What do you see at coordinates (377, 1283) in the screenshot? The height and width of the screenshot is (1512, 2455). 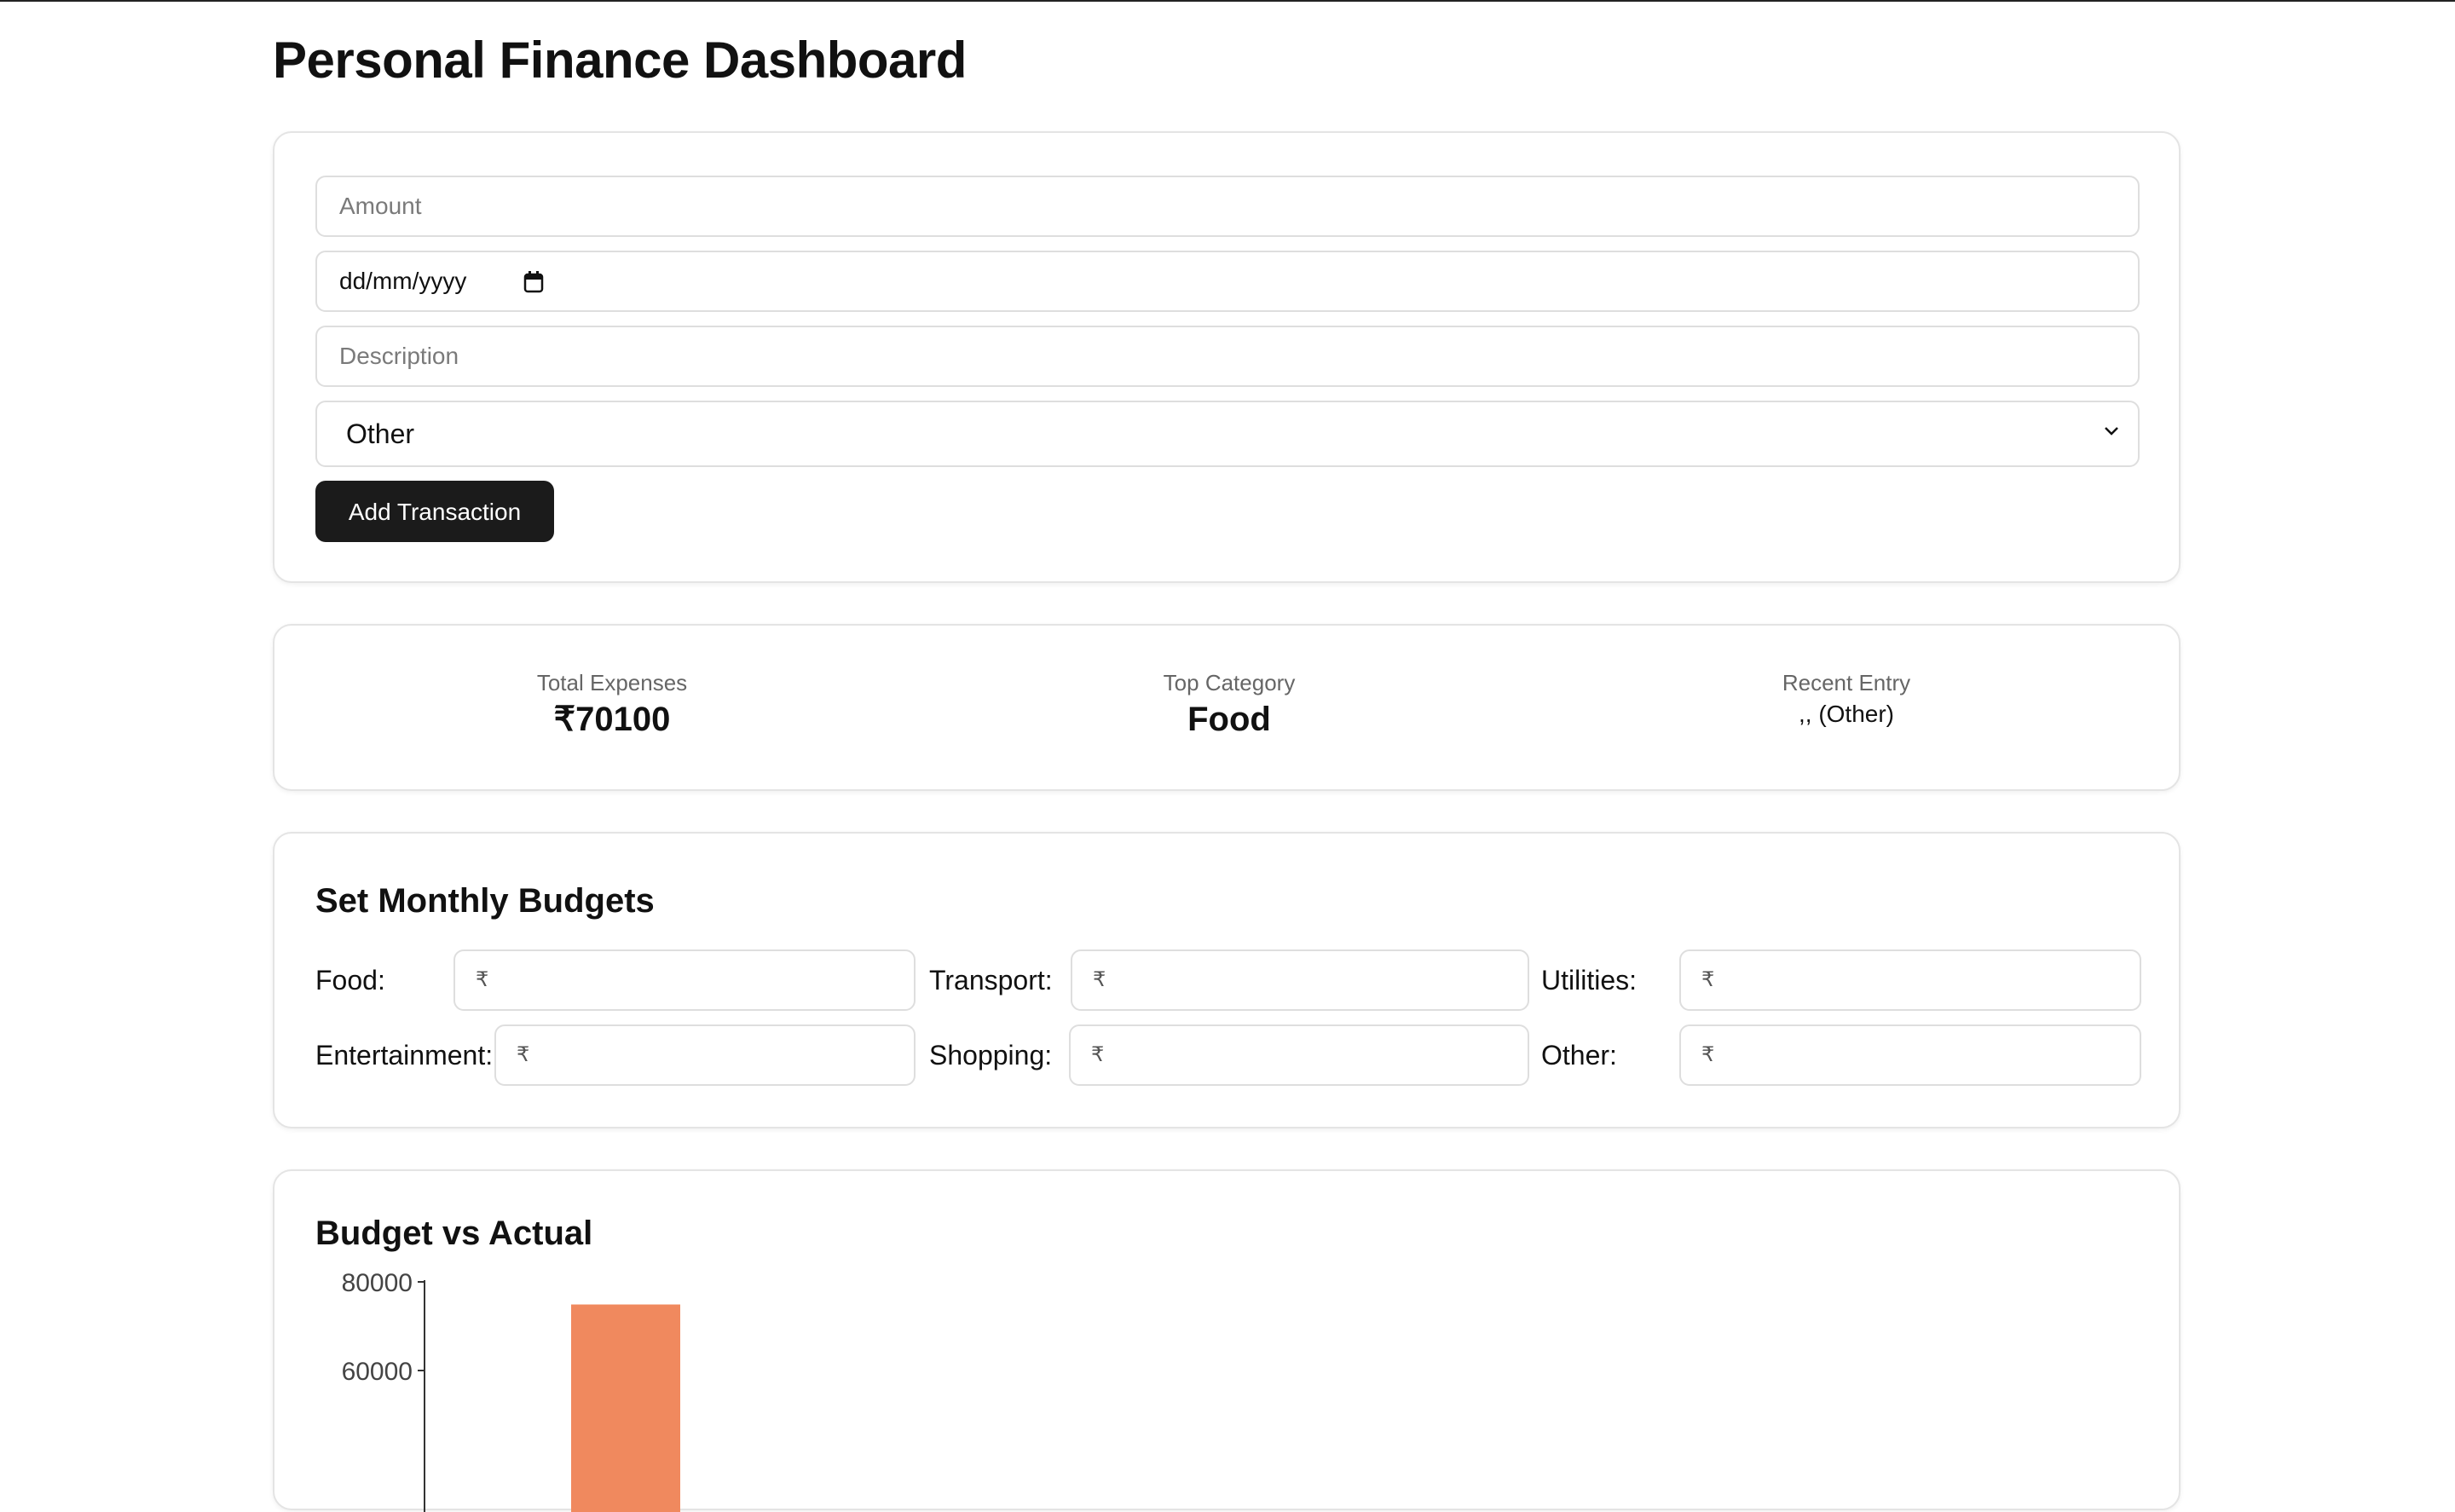 I see `y-tick-label: 80000` at bounding box center [377, 1283].